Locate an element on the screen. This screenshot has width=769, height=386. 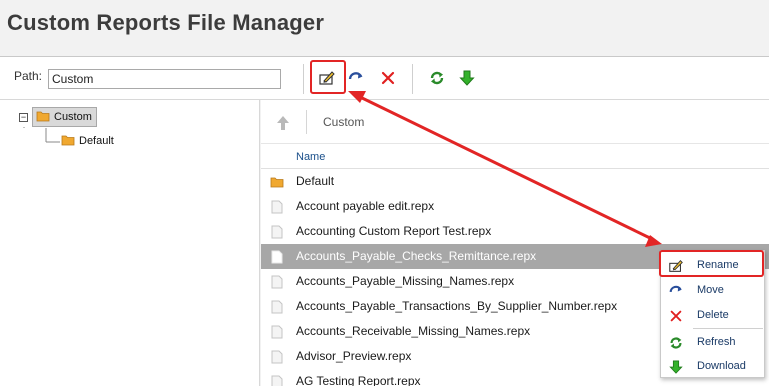
context-menu-move: Move is located at coordinates (712, 290).